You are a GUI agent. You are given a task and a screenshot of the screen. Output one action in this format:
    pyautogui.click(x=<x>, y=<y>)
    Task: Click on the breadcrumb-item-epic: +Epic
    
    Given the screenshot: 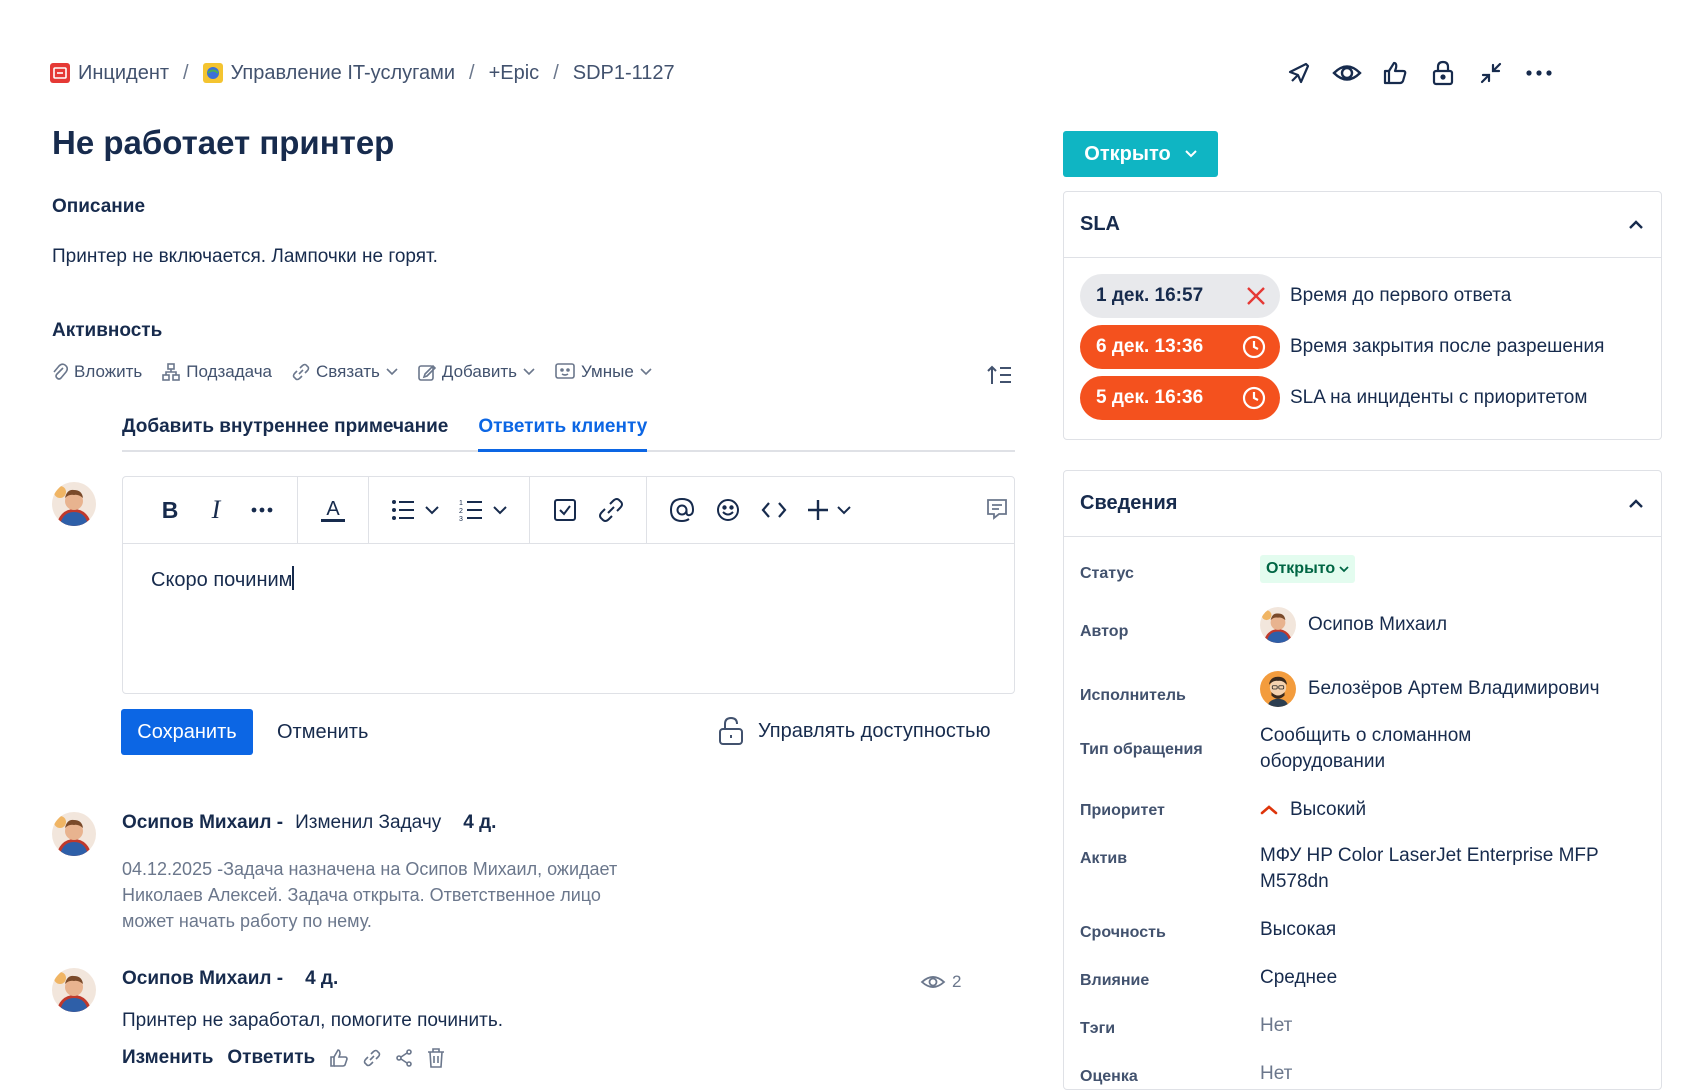 What is the action you would take?
    pyautogui.click(x=514, y=73)
    